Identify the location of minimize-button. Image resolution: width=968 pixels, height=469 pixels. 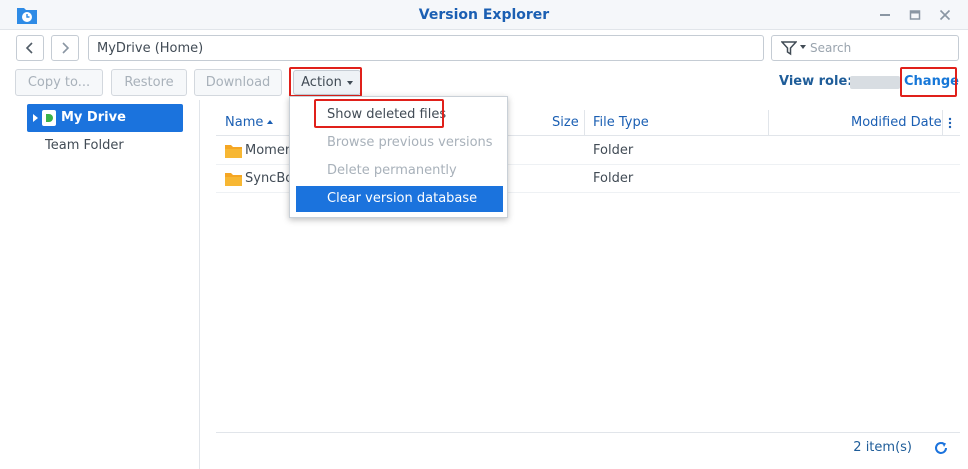
(885, 15).